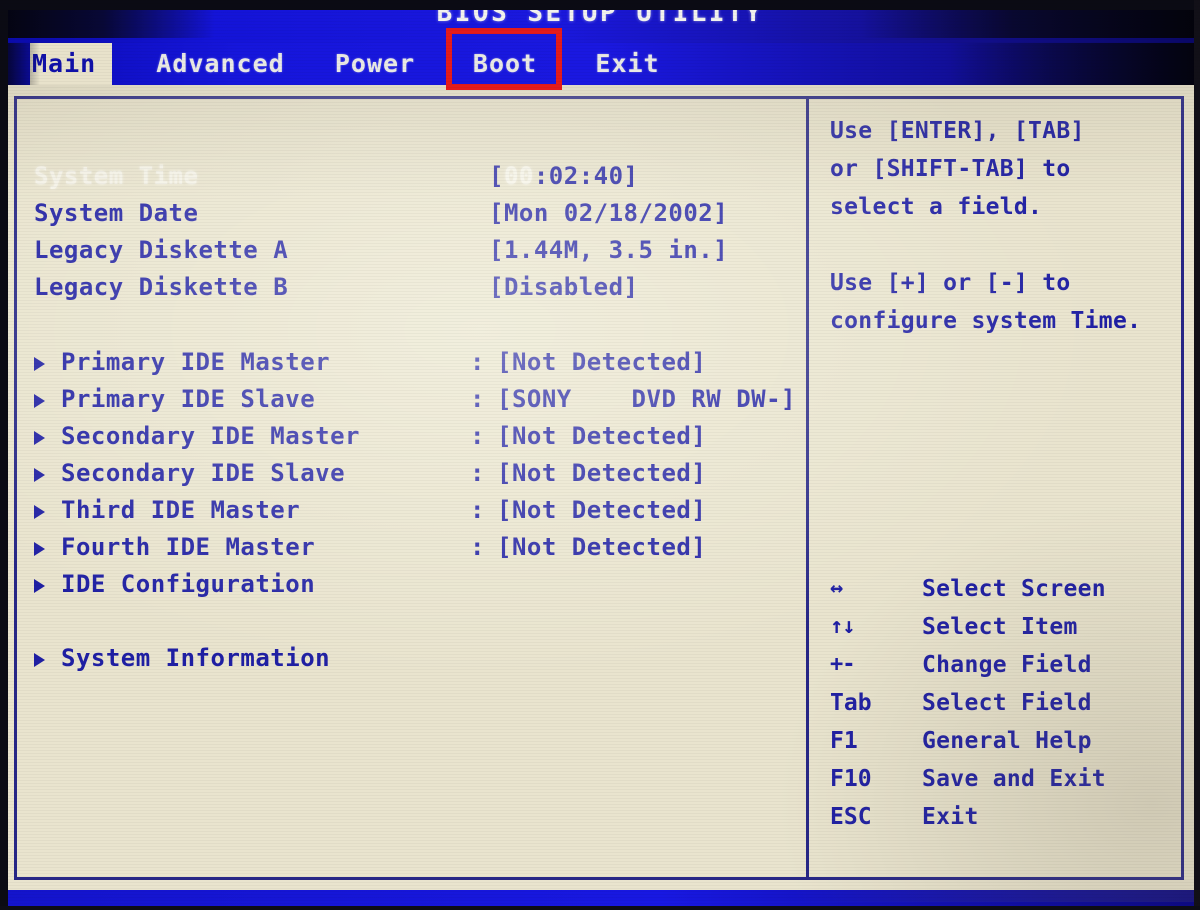  I want to click on help-line: configure system Time., so click(986, 321).